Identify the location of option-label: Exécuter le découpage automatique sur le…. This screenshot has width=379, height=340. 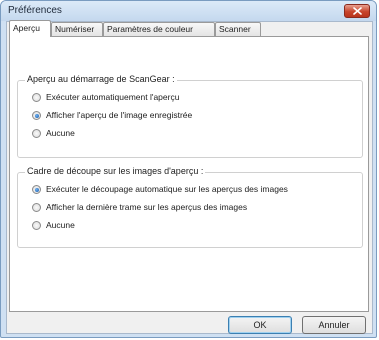
(167, 189).